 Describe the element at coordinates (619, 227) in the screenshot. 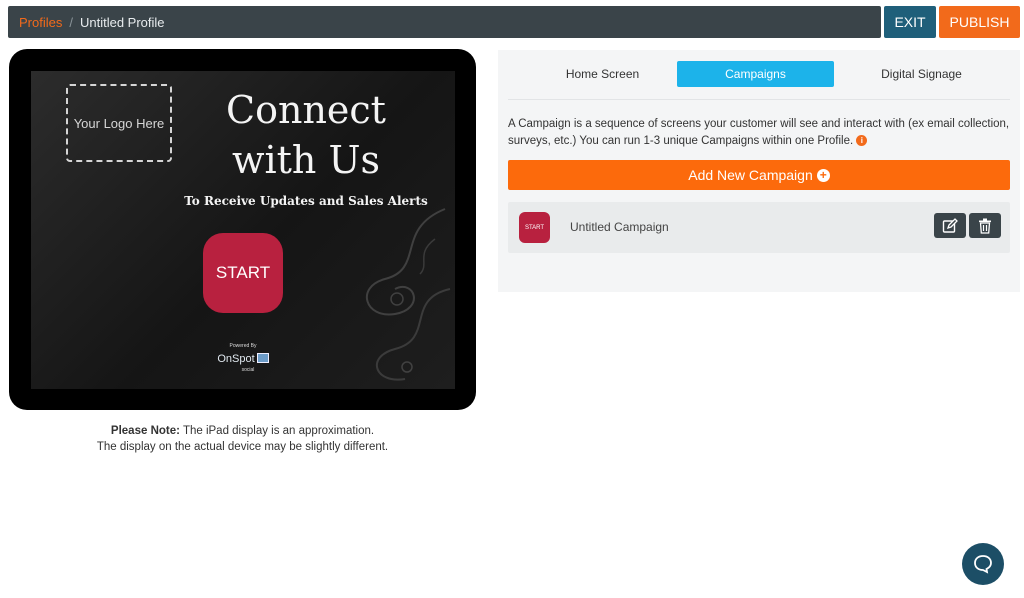

I see `campaign-name: Untitled Campaign` at that location.